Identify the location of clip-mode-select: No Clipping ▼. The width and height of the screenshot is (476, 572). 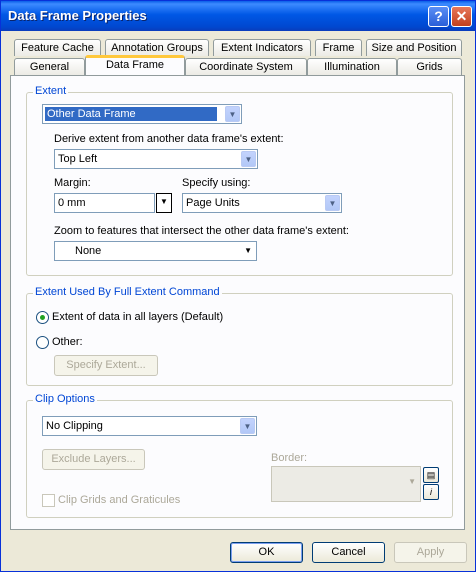
(149, 426).